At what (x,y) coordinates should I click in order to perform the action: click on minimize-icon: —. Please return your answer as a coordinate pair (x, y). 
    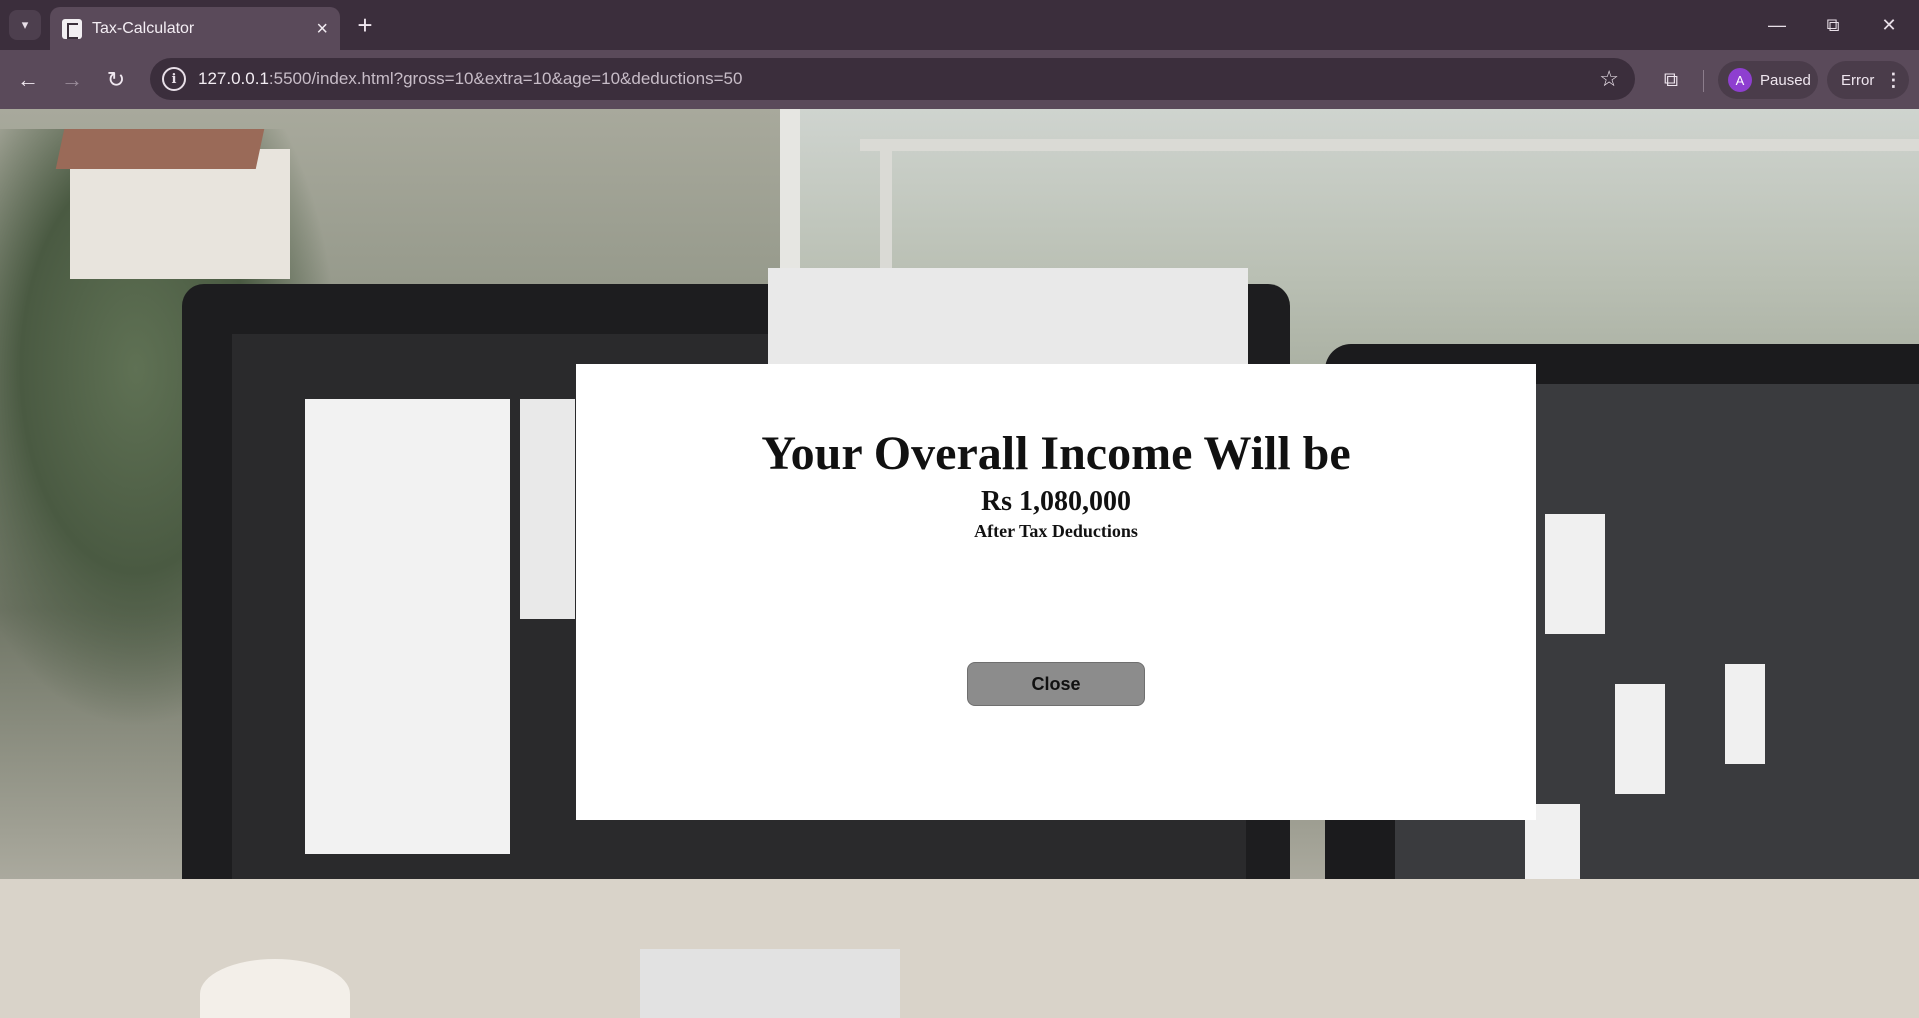
    Looking at the image, I should click on (1777, 25).